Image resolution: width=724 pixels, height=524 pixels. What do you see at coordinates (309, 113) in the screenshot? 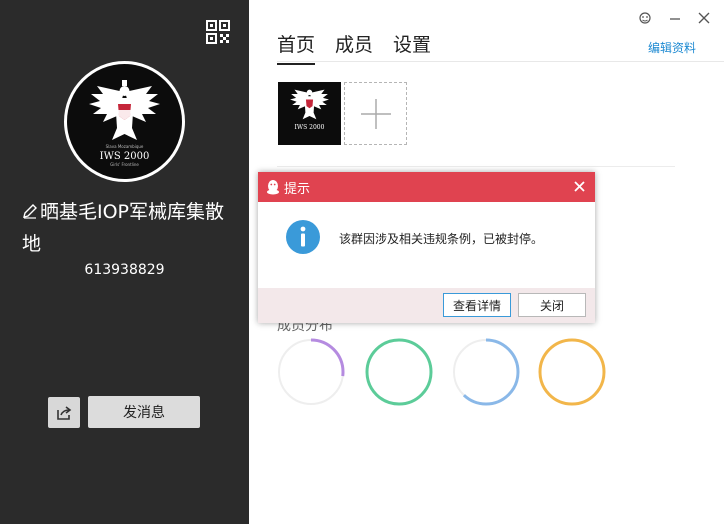
I see `group-photo-thumbnail: IWS 2000` at bounding box center [309, 113].